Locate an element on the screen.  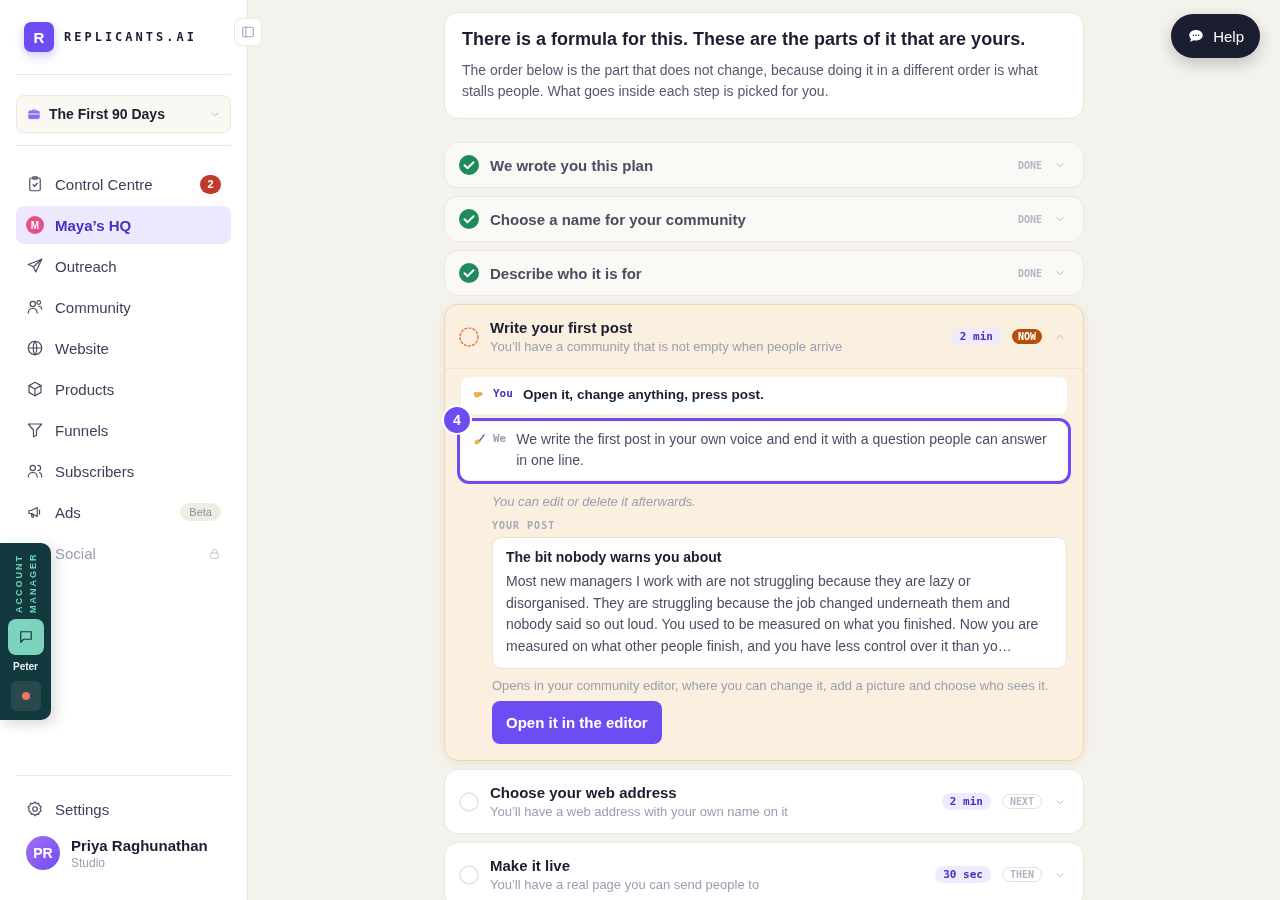
step-title: Describe who it is for is located at coordinates (566, 273).